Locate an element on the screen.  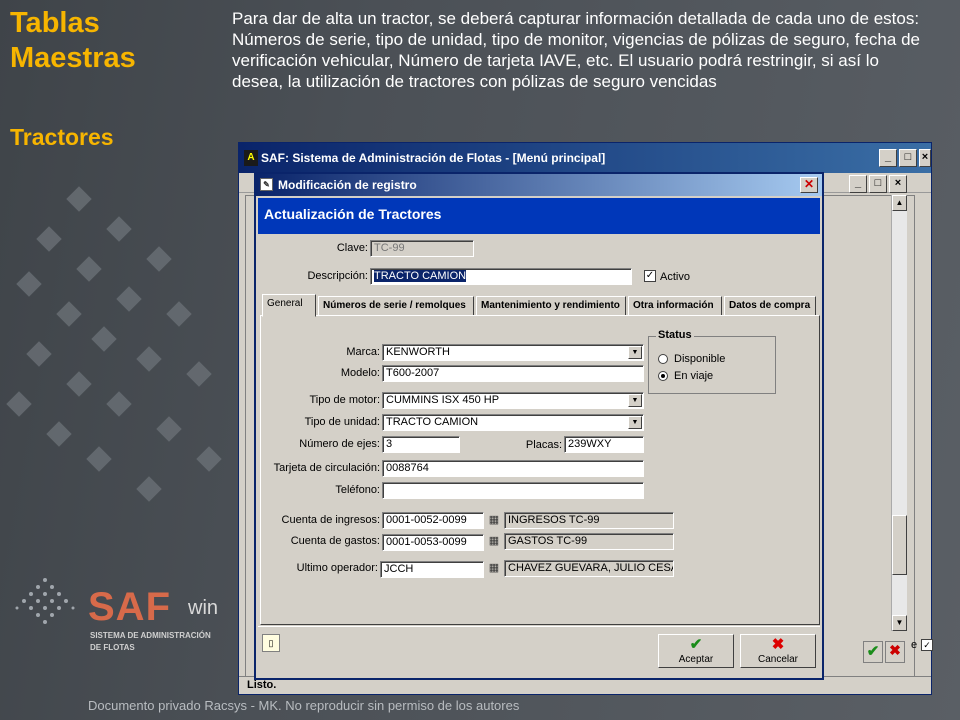
side-checkbox: ✓ is located at coordinates (927, 645).